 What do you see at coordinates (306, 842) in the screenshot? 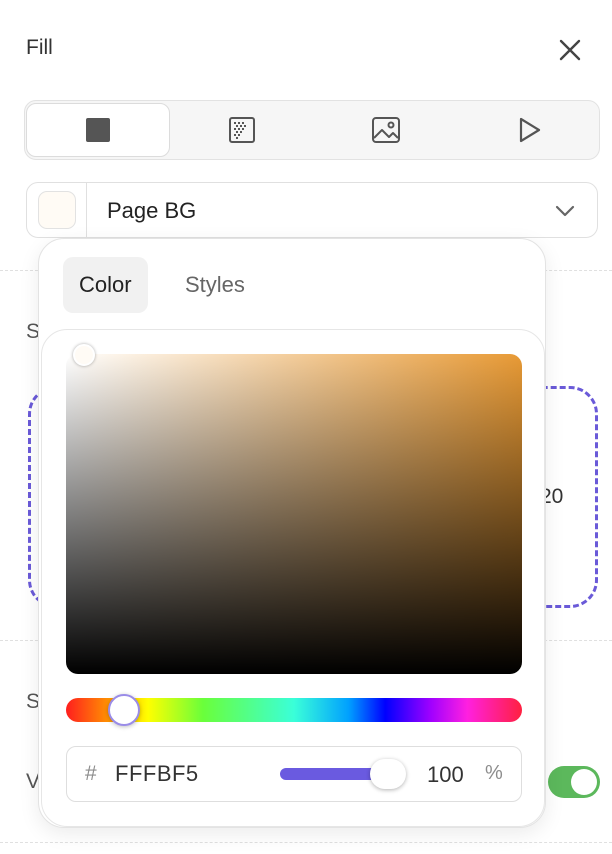
I see `section-divider` at bounding box center [306, 842].